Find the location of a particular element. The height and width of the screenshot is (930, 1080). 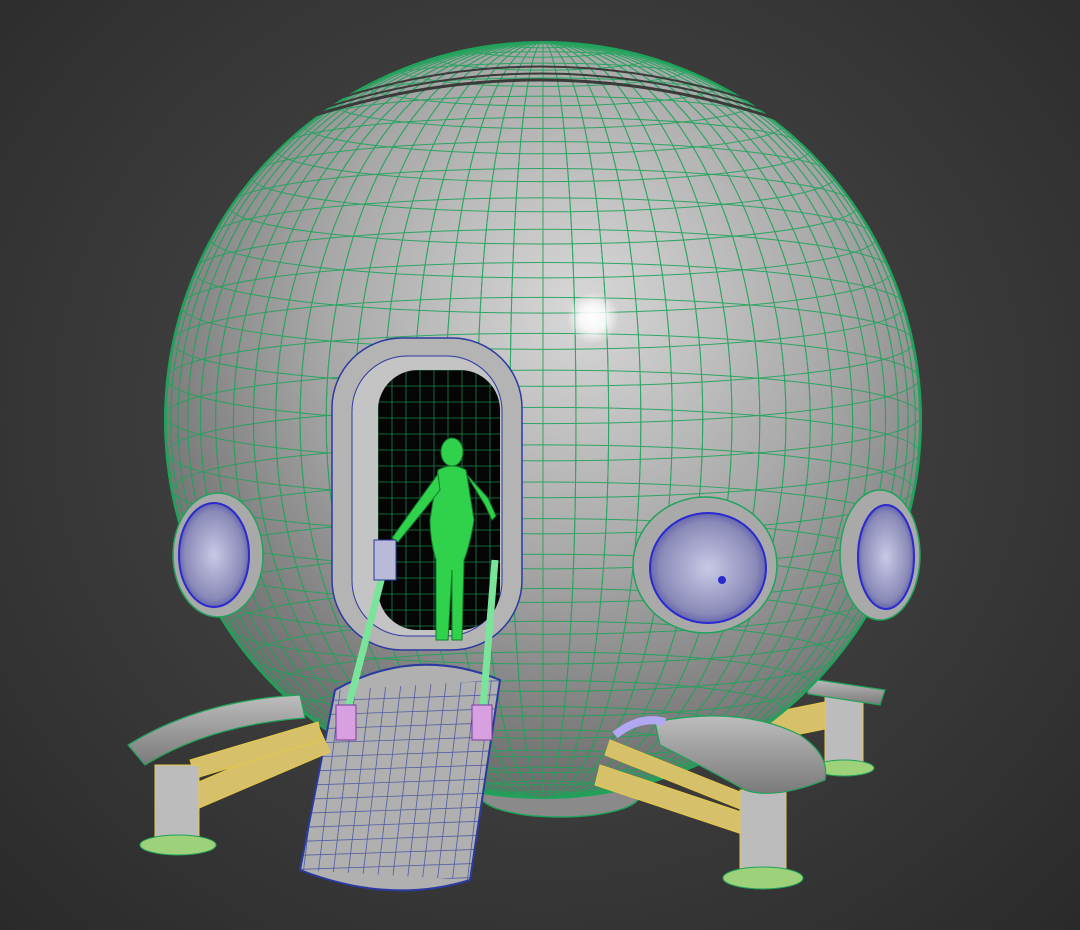

landing-leg-front-left is located at coordinates (229, 775).